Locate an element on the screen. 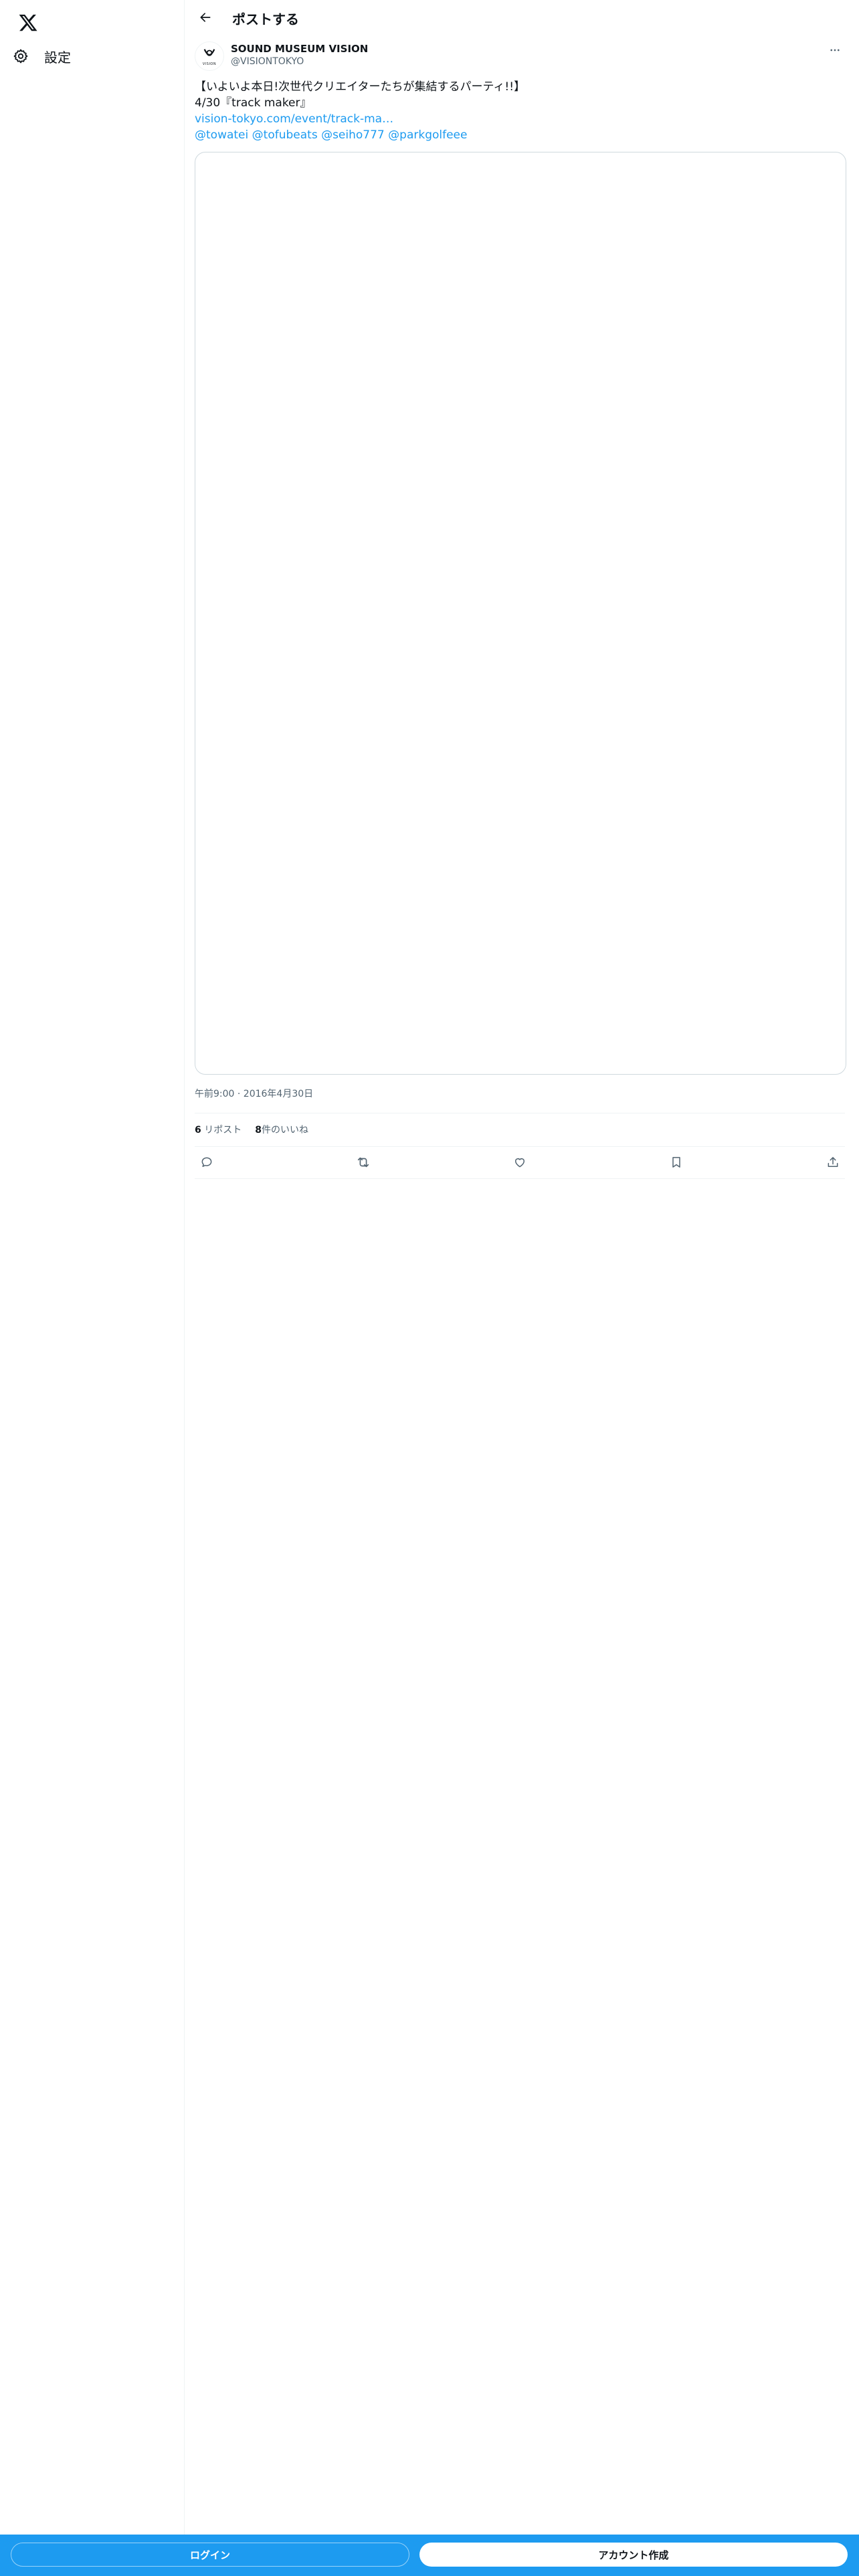 The width and height of the screenshot is (859, 2576). reply-button is located at coordinates (207, 1163).